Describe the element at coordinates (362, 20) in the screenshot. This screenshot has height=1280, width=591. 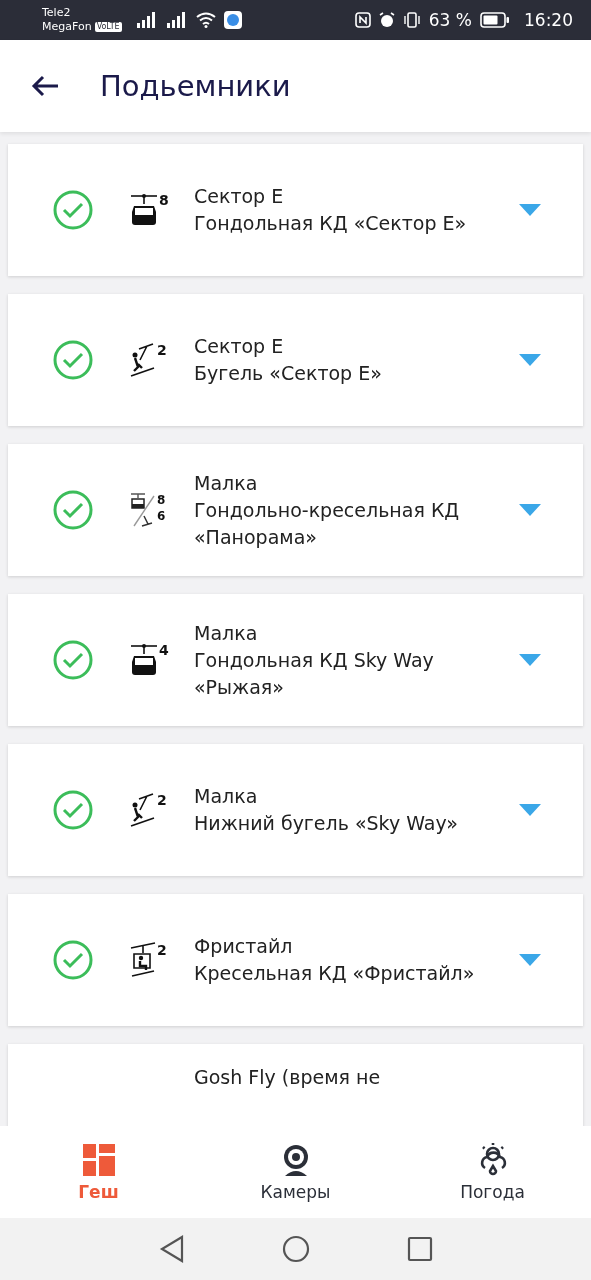
I see `nfc-icon` at that location.